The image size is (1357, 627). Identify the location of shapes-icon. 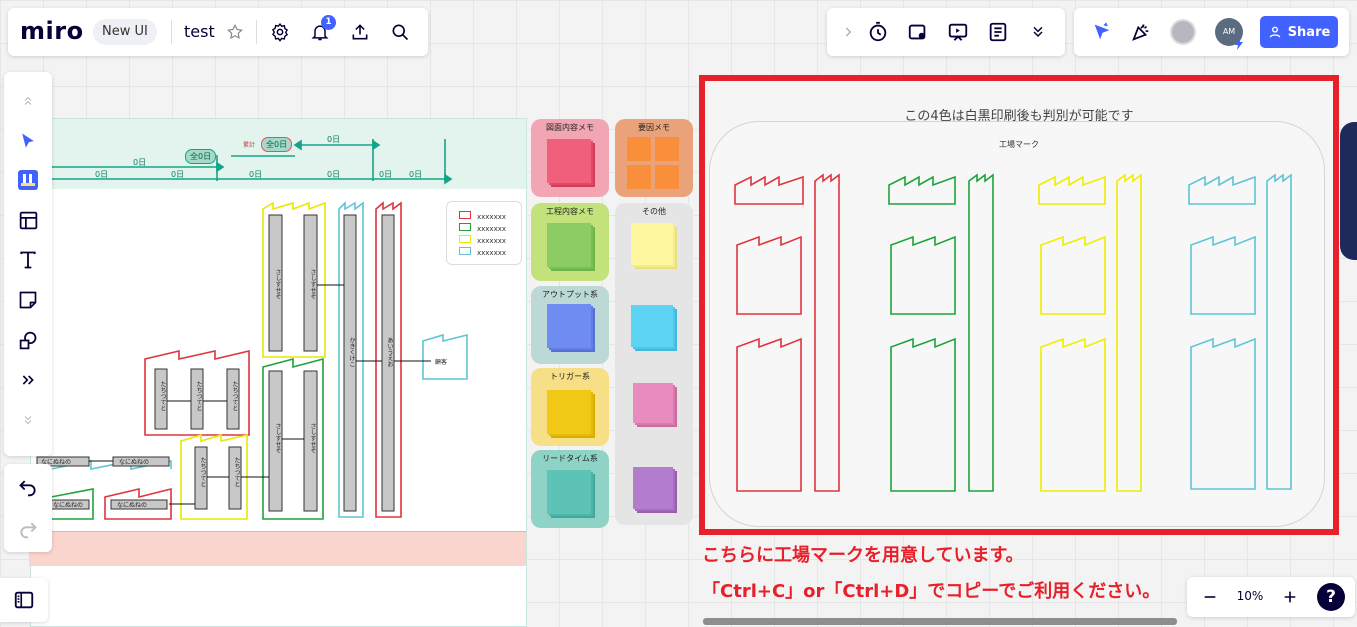
(28, 340).